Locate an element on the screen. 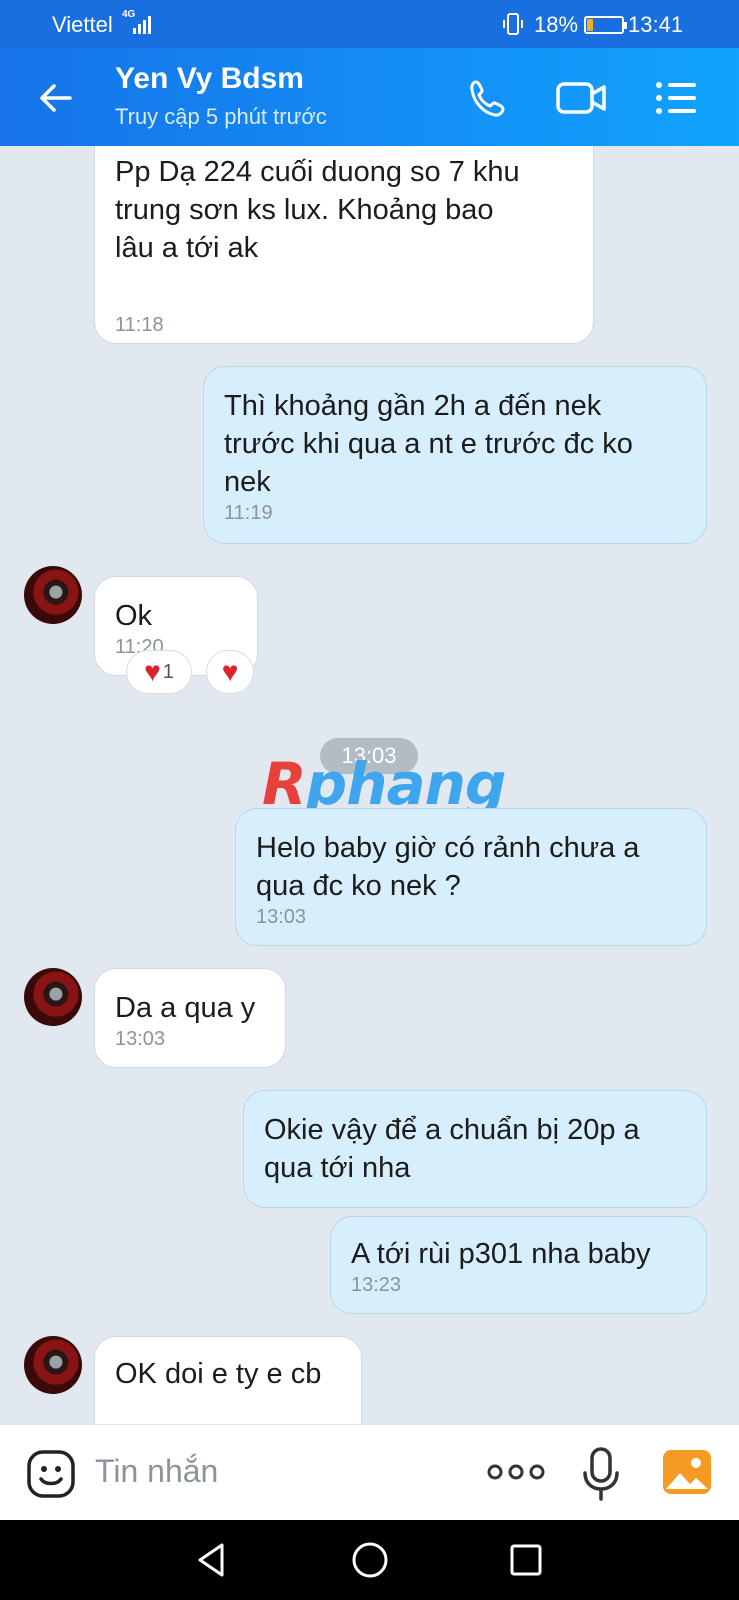  message-text-line: qua đc ko nek ? is located at coordinates (358, 886).